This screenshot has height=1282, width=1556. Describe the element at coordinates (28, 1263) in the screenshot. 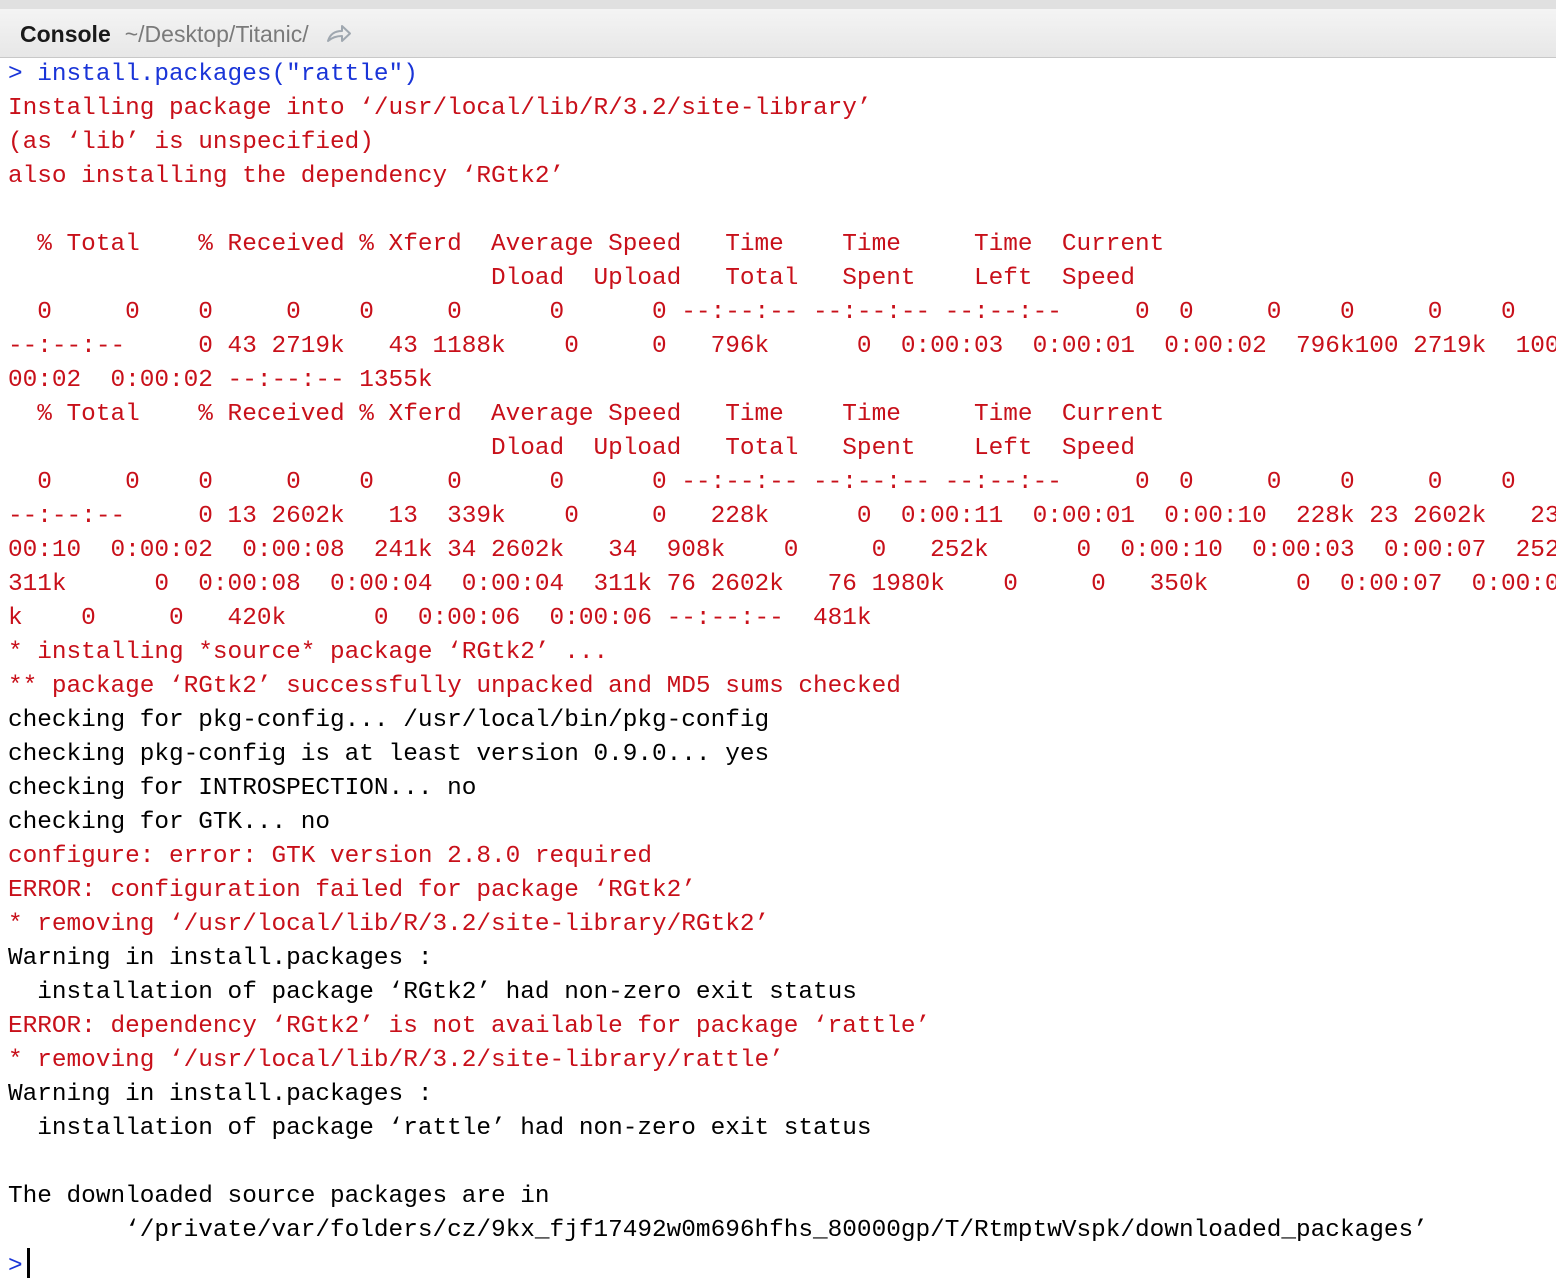

I see `text-cursor` at that location.